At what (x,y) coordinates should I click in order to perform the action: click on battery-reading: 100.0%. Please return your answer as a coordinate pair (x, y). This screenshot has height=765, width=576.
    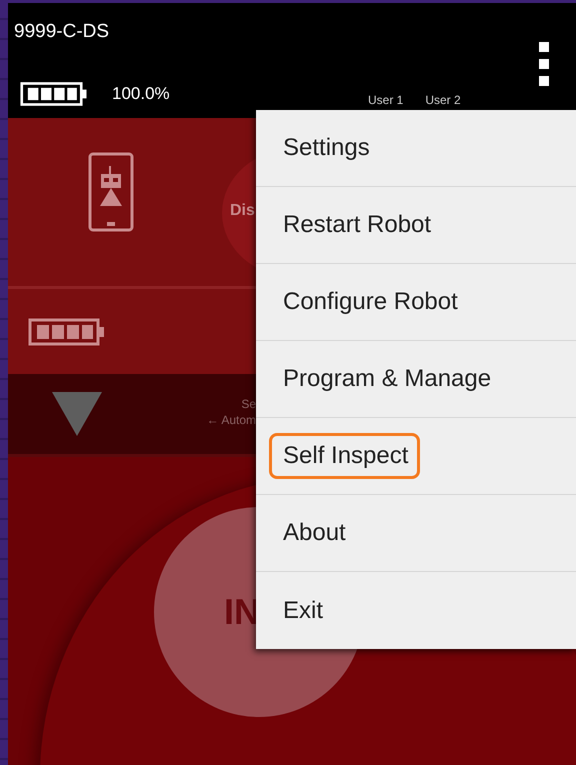
    Looking at the image, I should click on (141, 94).